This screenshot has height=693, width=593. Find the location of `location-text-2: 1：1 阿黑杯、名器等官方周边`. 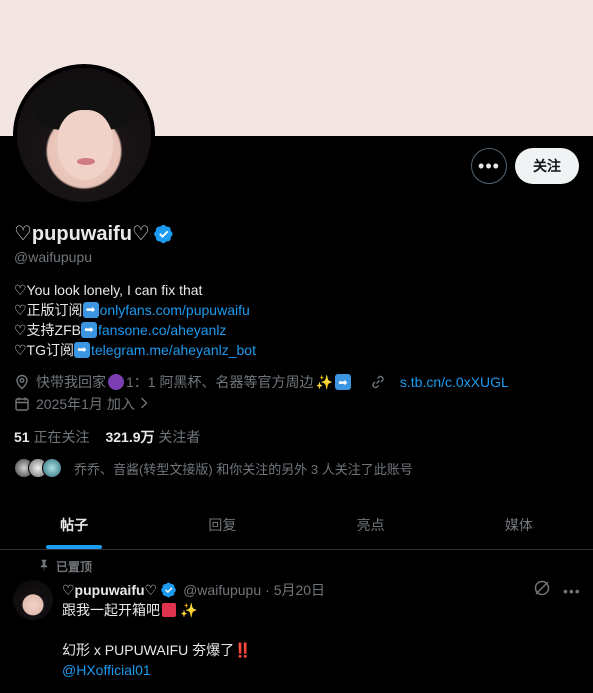

location-text-2: 1：1 阿黑杯、名器等官方周边 is located at coordinates (220, 382).